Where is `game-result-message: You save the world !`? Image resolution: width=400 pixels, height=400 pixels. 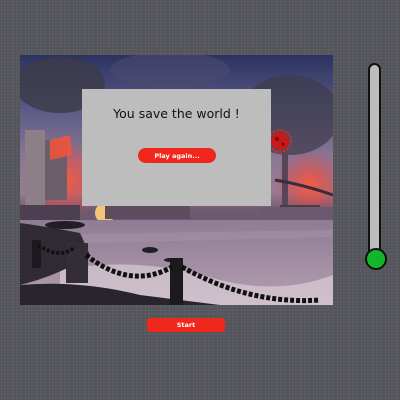
game-result-message: You save the world ! is located at coordinates (176, 113).